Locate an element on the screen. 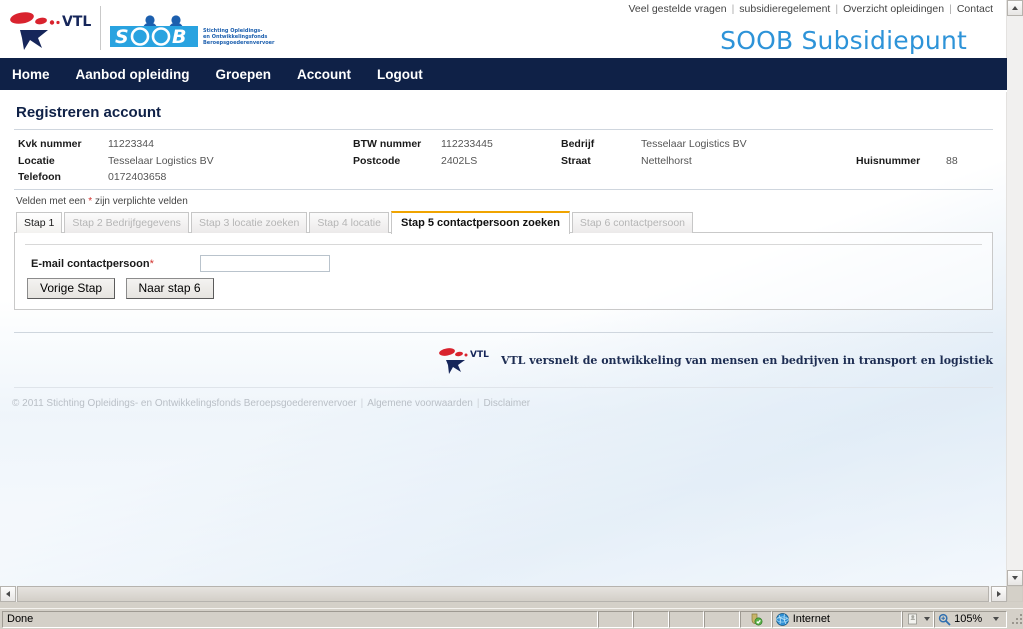 The height and width of the screenshot is (629, 1023). browser-status-bar: Done Internet 105% is located at coordinates (511, 618).